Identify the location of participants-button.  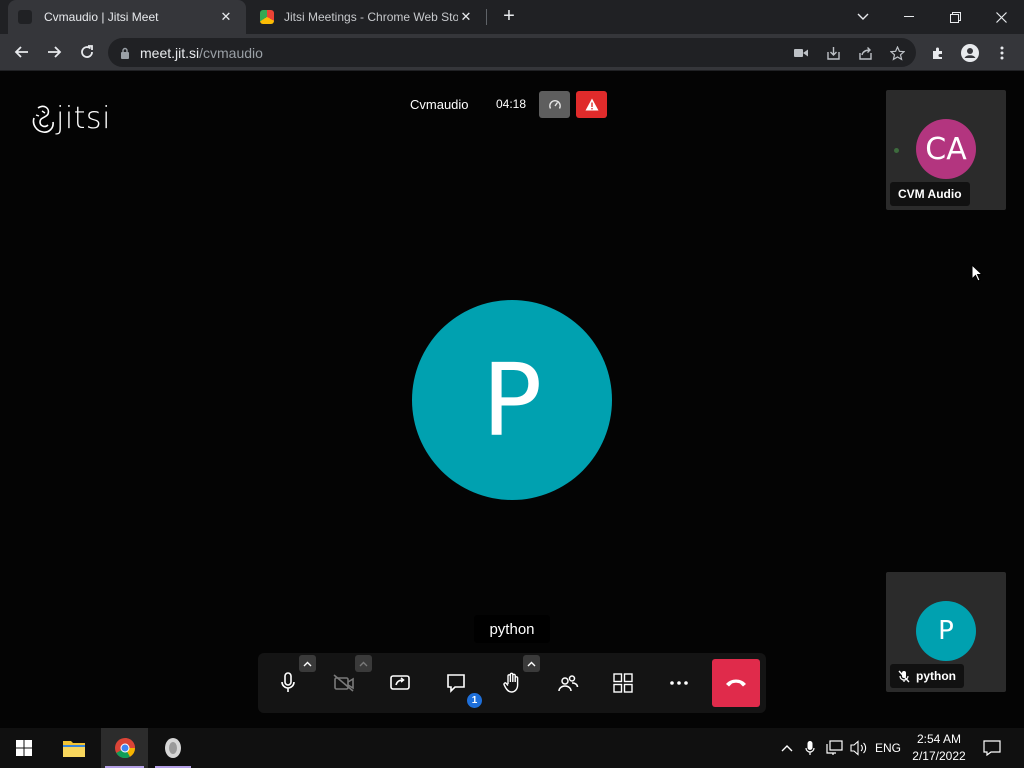
(568, 683).